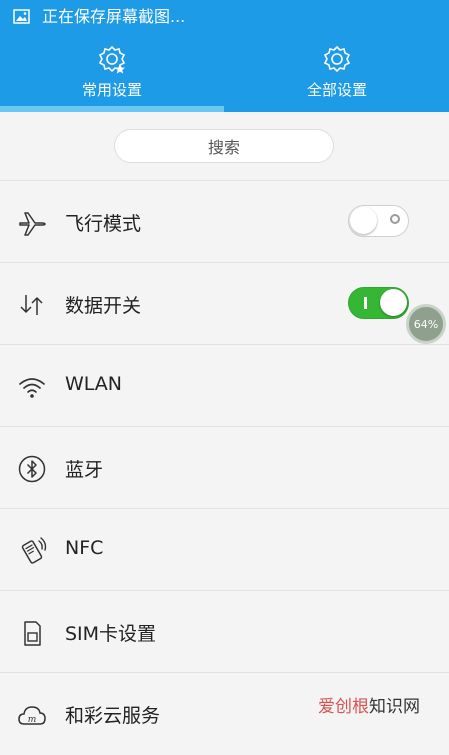 Image resolution: width=449 pixels, height=755 pixels. I want to click on setting-label: 和彩云服务, so click(113, 716).